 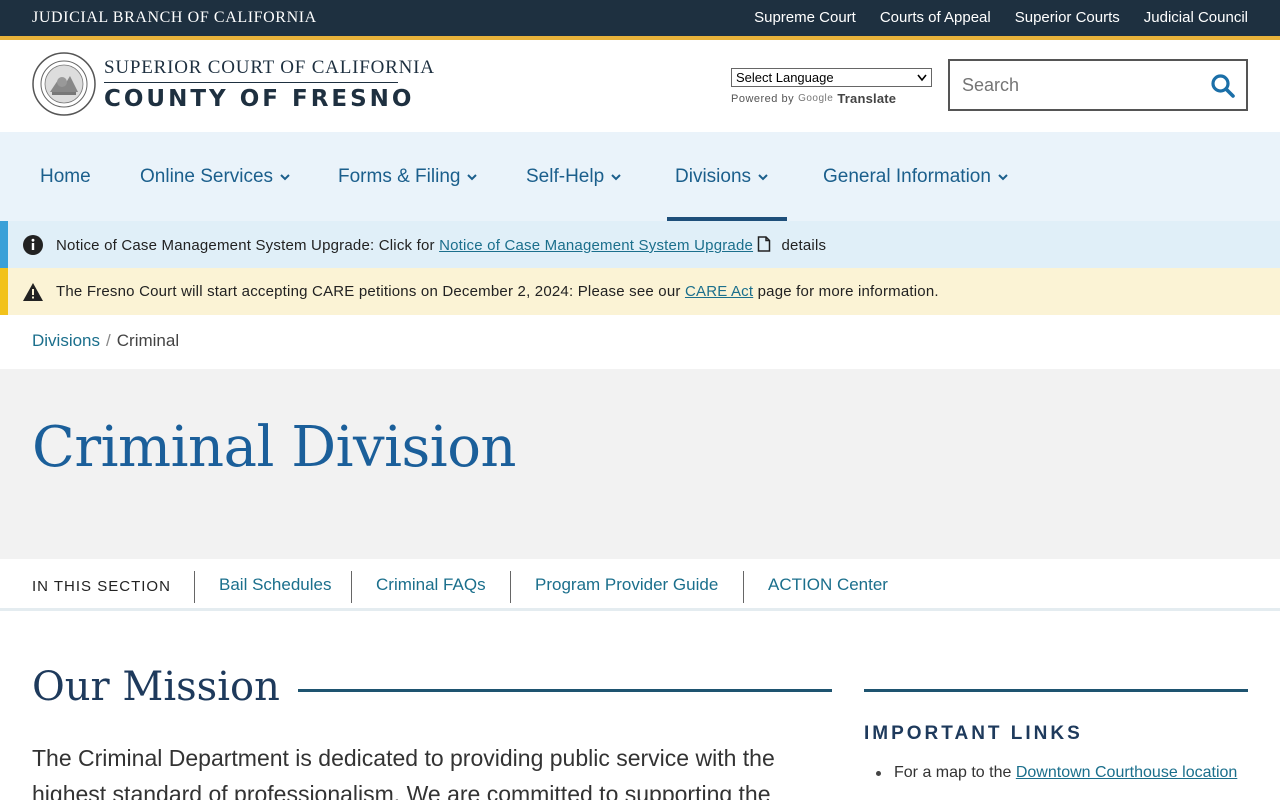 I want to click on nav-item-self-help: Self-Help, so click(x=574, y=176).